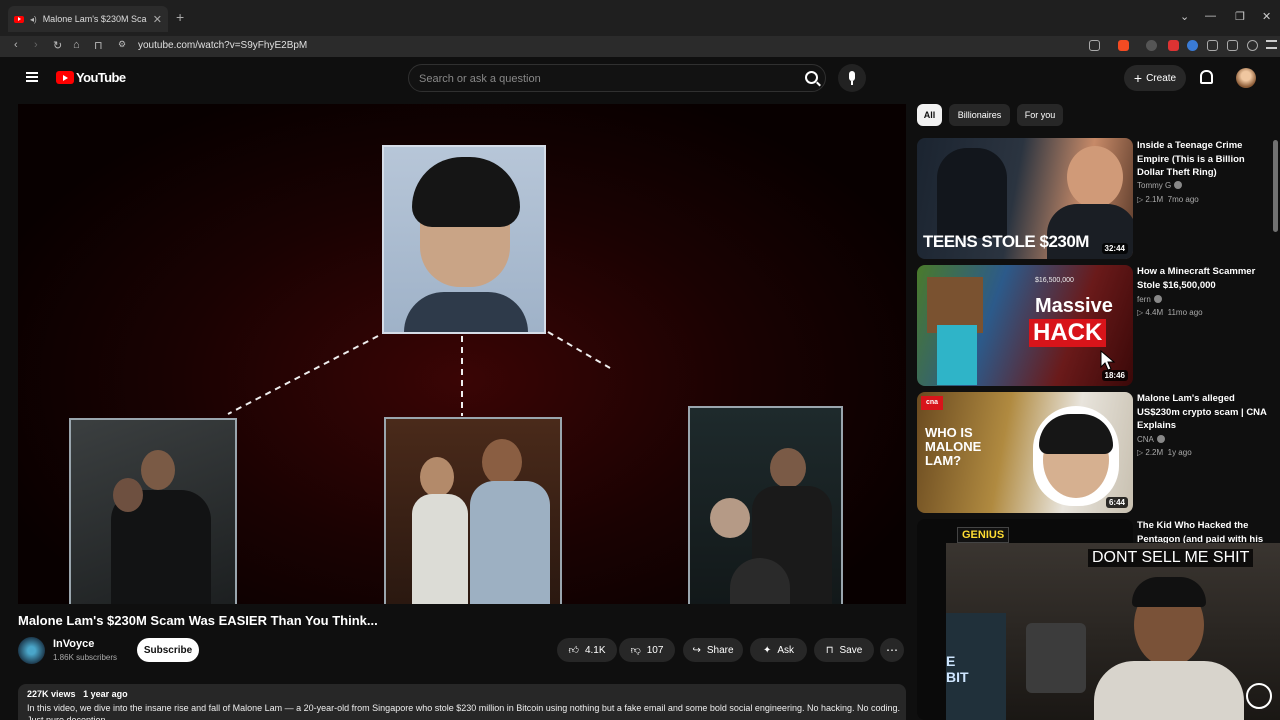  What do you see at coordinates (1123, 45) in the screenshot?
I see `brave-shield-icon` at bounding box center [1123, 45].